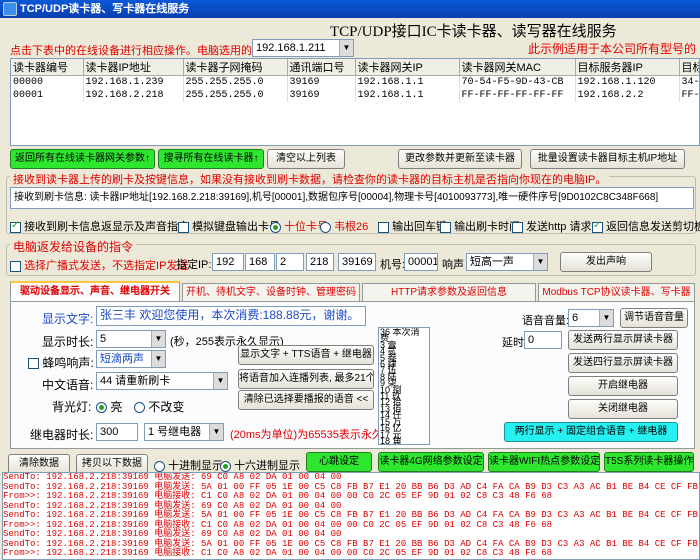  Describe the element at coordinates (72, 407) in the screenshot. I see `backlight-label: 背光灯:` at that location.